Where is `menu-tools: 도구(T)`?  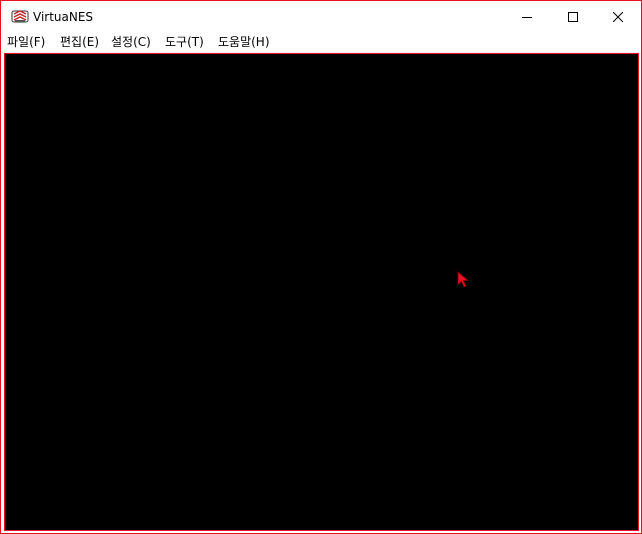 menu-tools: 도구(T) is located at coordinates (184, 42).